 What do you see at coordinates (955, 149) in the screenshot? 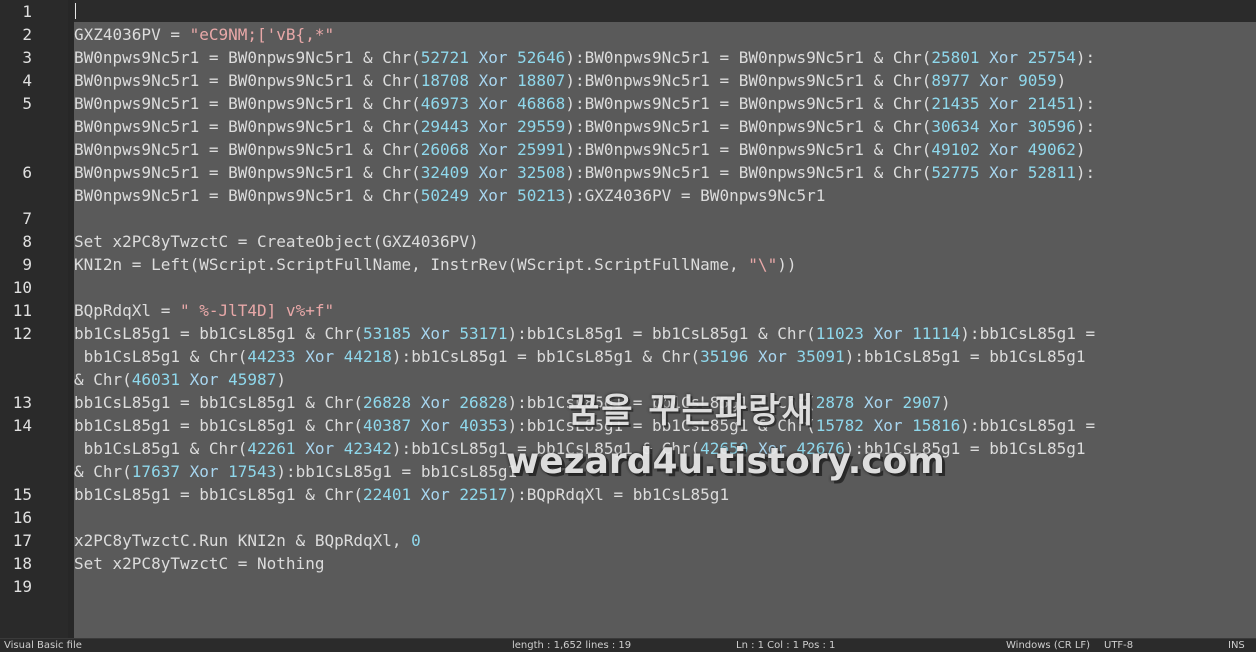
I see `code-token: 49102` at bounding box center [955, 149].